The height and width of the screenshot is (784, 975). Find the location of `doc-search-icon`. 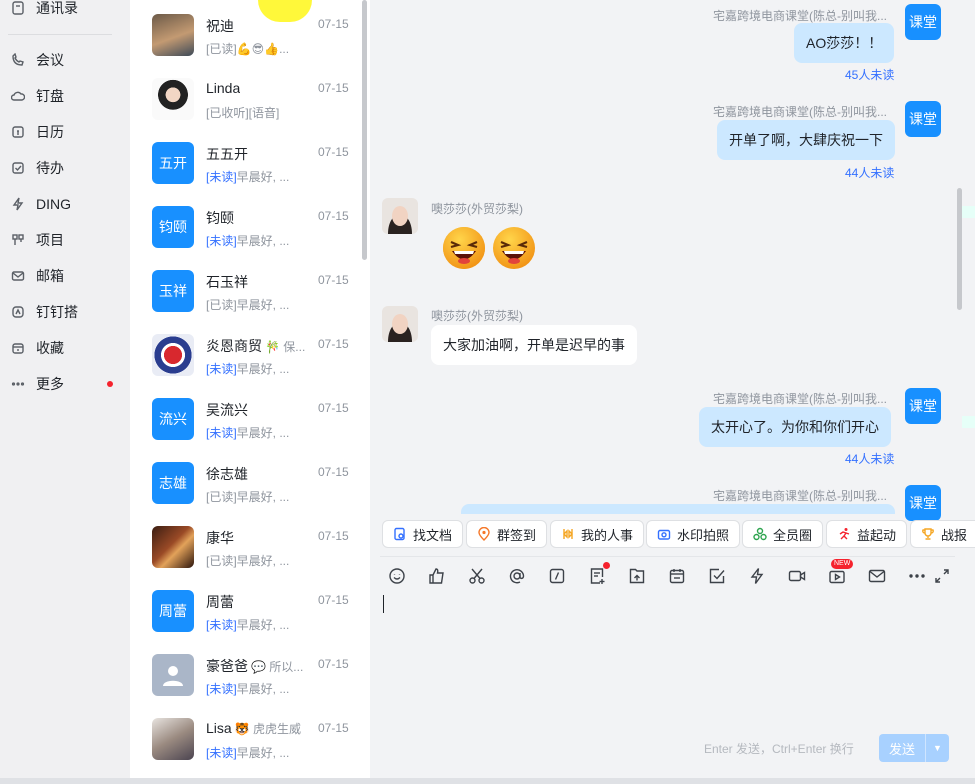

doc-search-icon is located at coordinates (399, 534).